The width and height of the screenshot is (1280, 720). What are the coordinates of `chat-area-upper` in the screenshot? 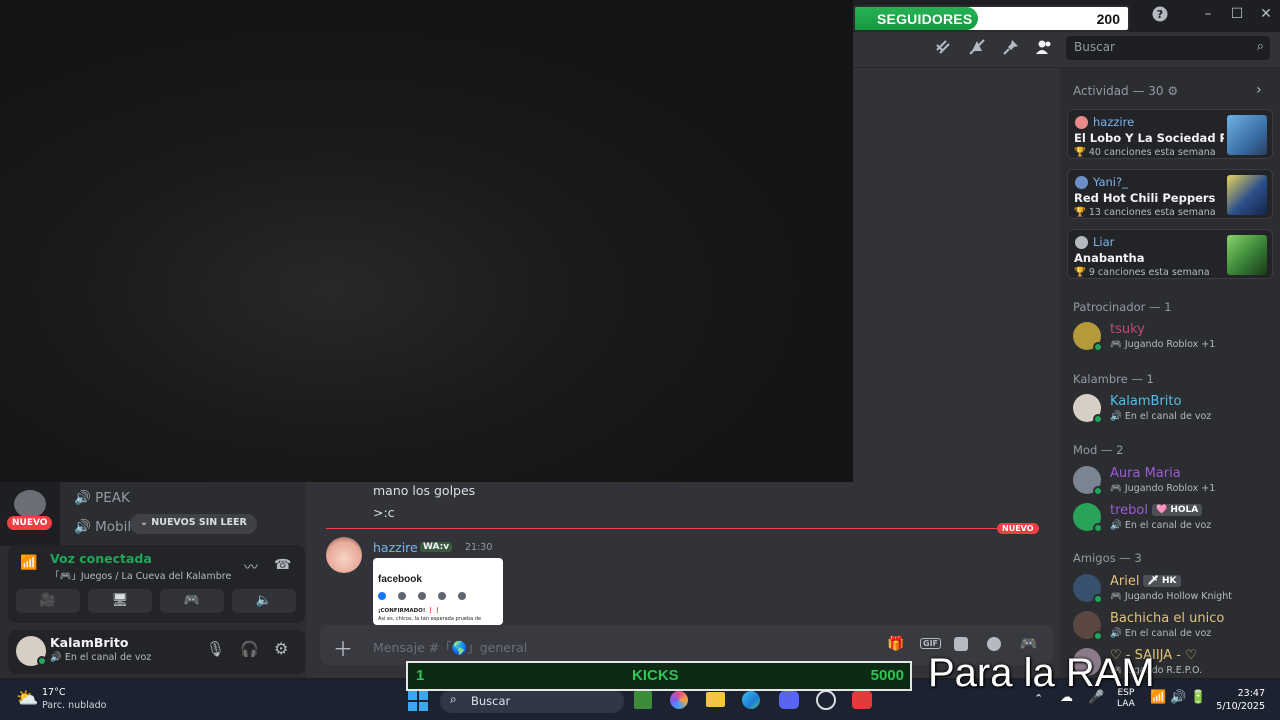 It's located at (956, 275).